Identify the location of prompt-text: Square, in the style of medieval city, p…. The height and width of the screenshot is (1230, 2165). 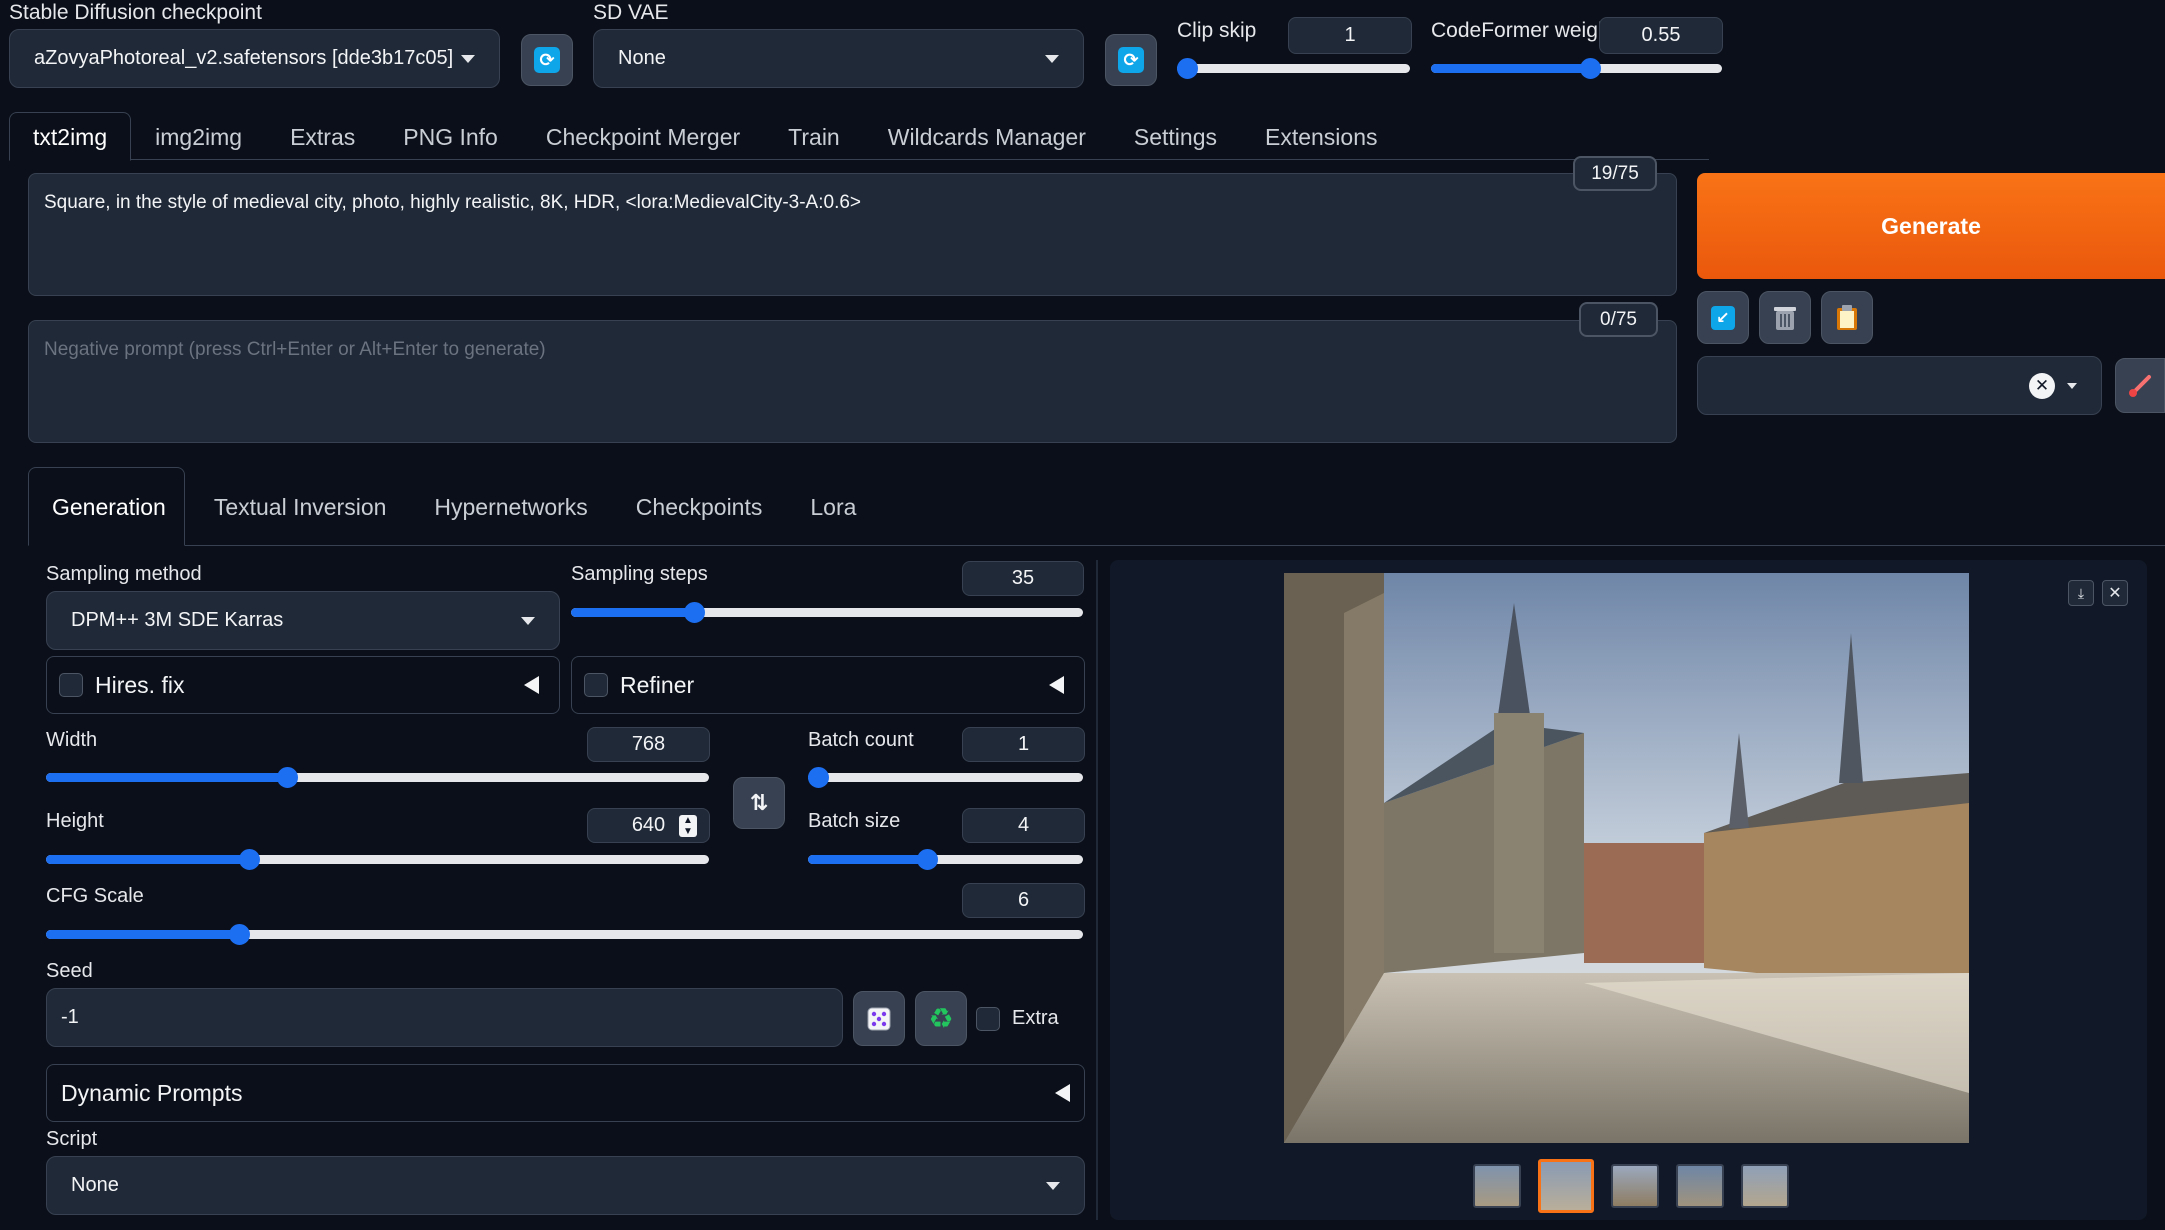
(453, 202).